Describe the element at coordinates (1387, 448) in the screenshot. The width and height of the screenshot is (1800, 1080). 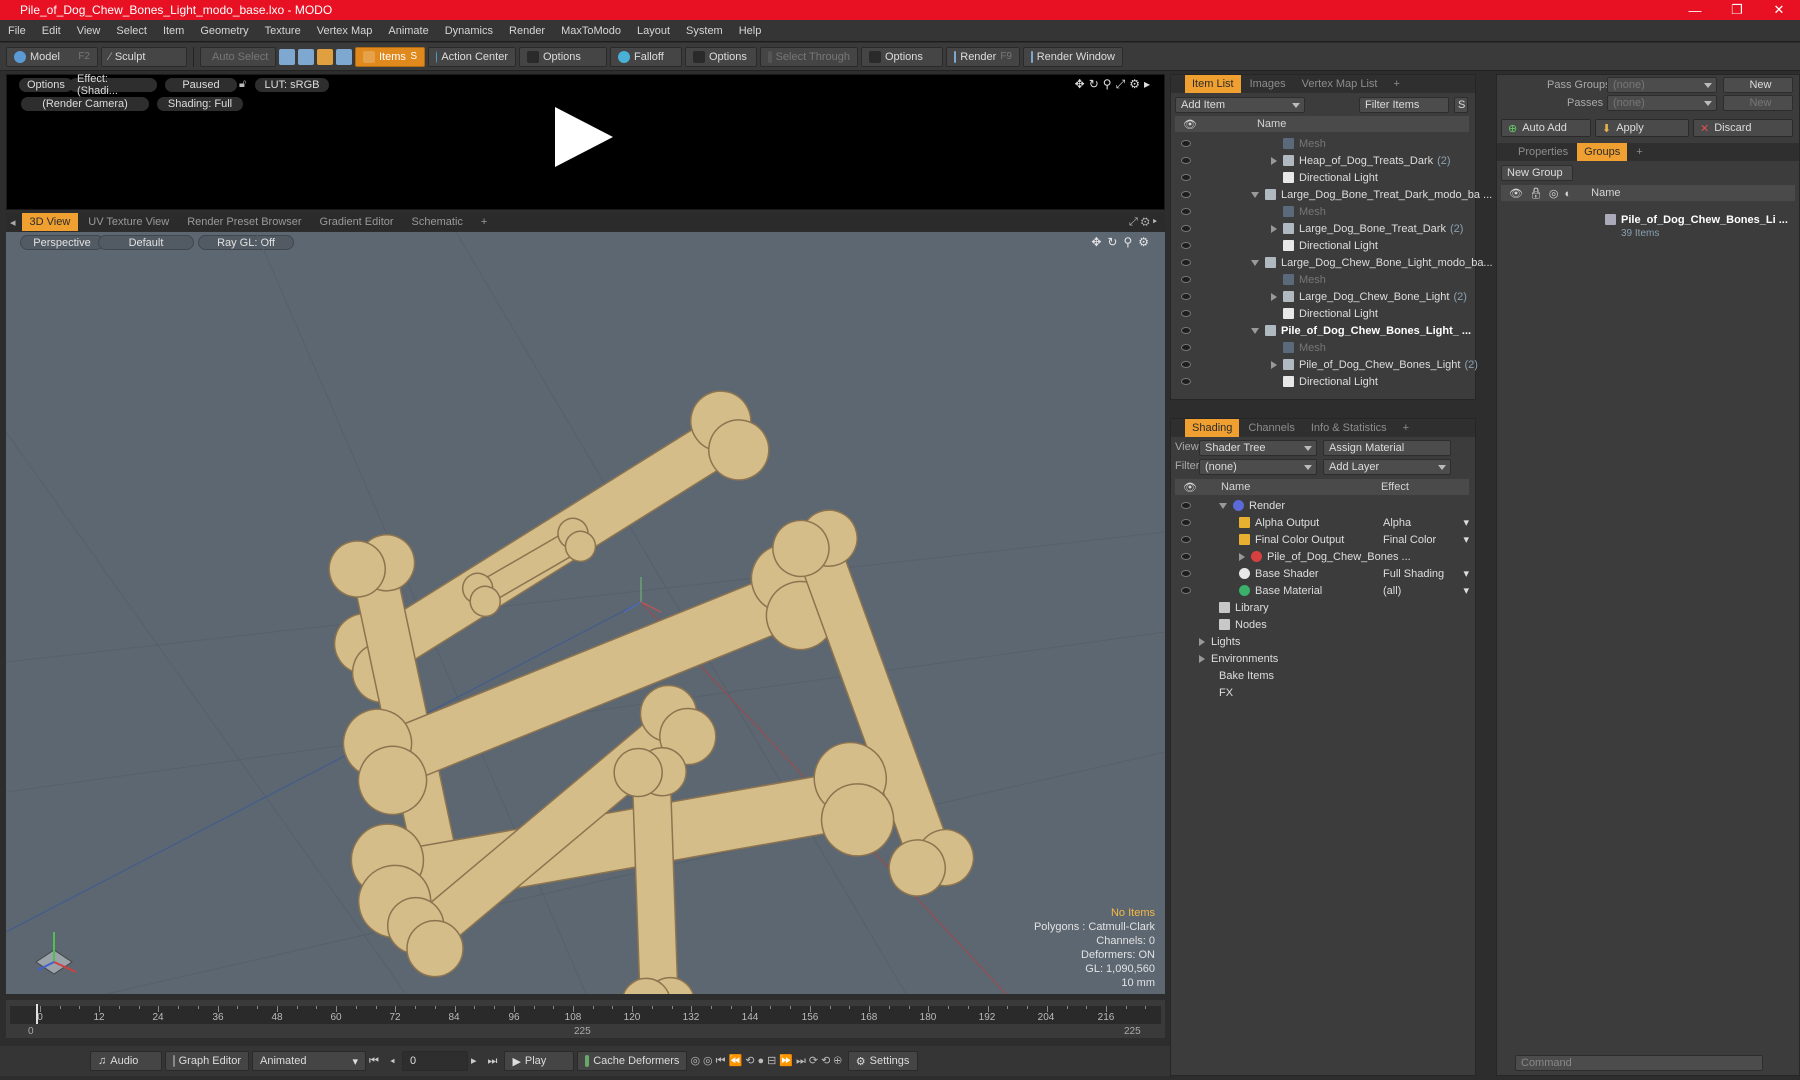
I see `assign-material-button: Assign Material` at that location.